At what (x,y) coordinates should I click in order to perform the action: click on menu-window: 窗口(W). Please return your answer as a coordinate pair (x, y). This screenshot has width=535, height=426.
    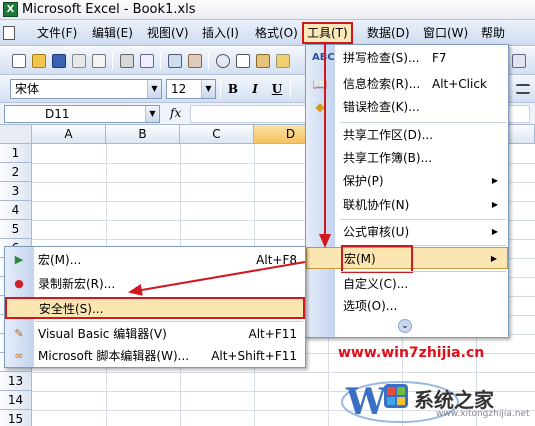
    Looking at the image, I should click on (445, 33).